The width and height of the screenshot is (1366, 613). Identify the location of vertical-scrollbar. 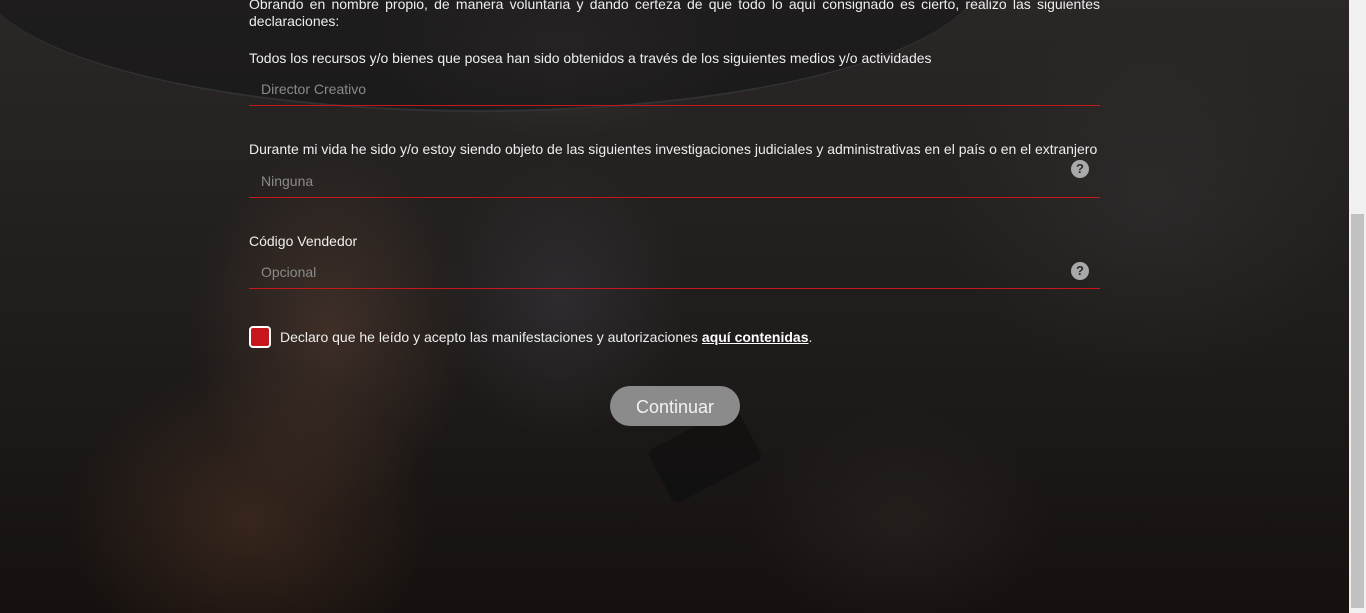
(1357, 306).